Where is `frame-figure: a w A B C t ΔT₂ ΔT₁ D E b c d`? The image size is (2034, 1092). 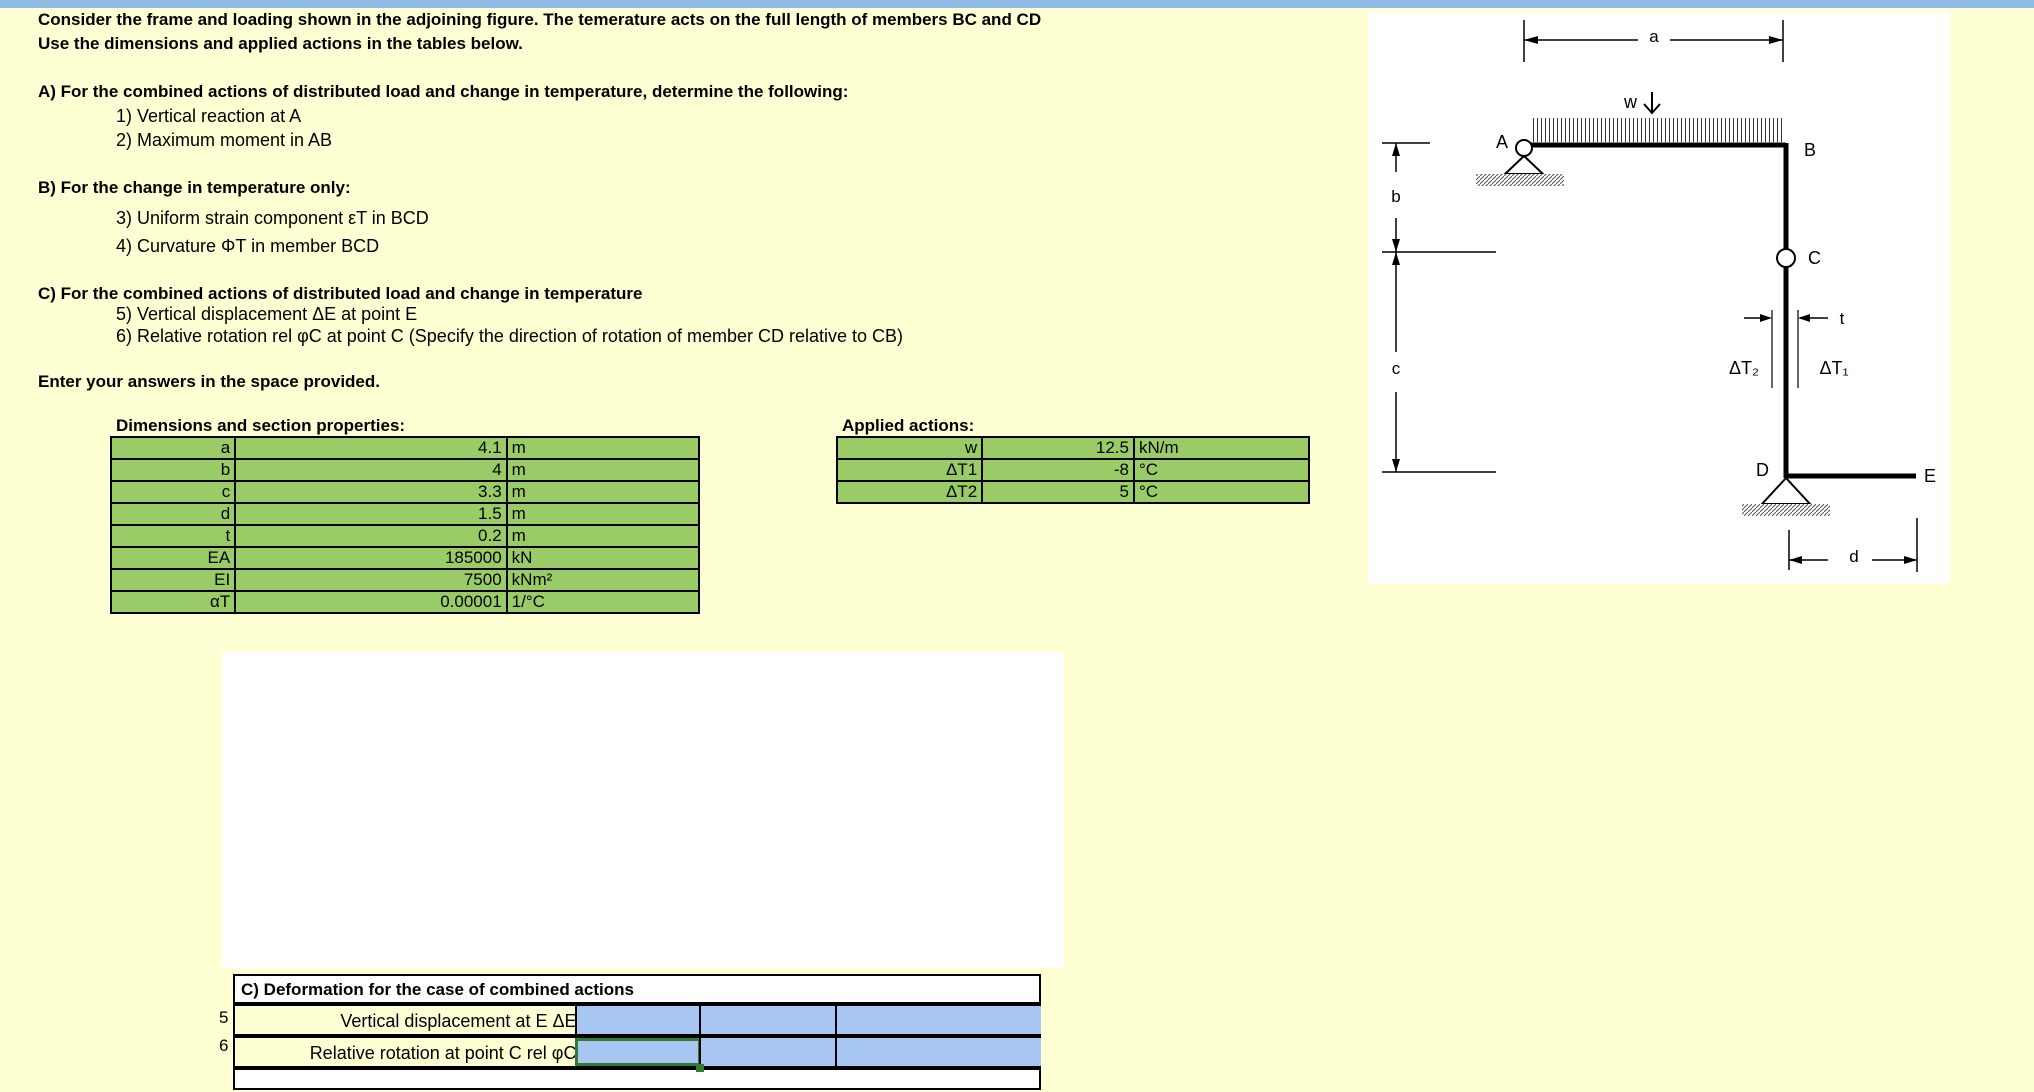 frame-figure: a w A B C t ΔT₂ ΔT₁ D E b c d is located at coordinates (1659, 298).